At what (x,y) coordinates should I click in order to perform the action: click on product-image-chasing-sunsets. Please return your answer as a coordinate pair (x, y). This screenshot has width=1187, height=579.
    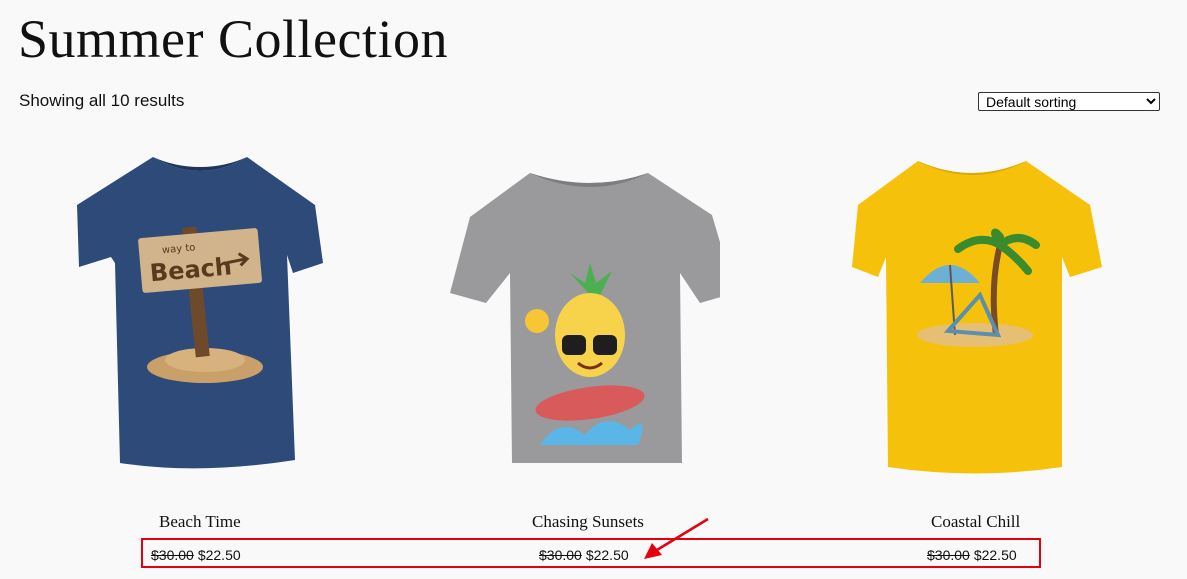
    Looking at the image, I should click on (585, 320).